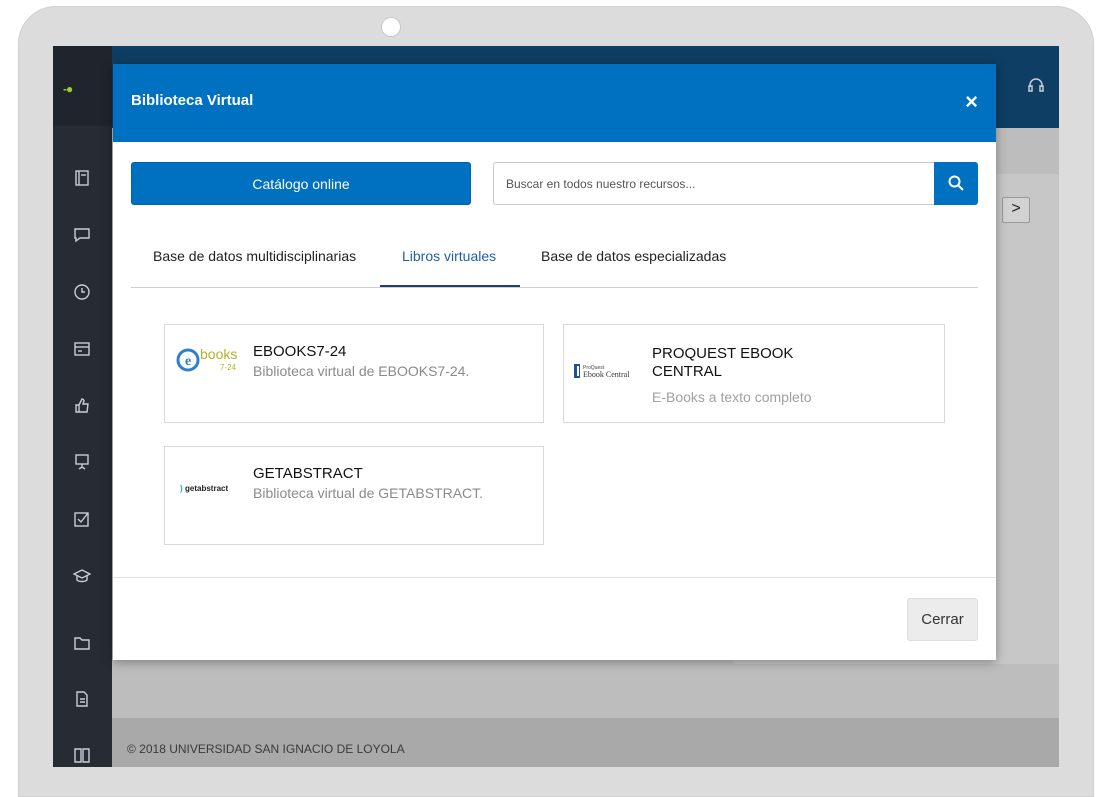  What do you see at coordinates (732, 397) in the screenshot?
I see `resource-description: E-Books a texto completo` at bounding box center [732, 397].